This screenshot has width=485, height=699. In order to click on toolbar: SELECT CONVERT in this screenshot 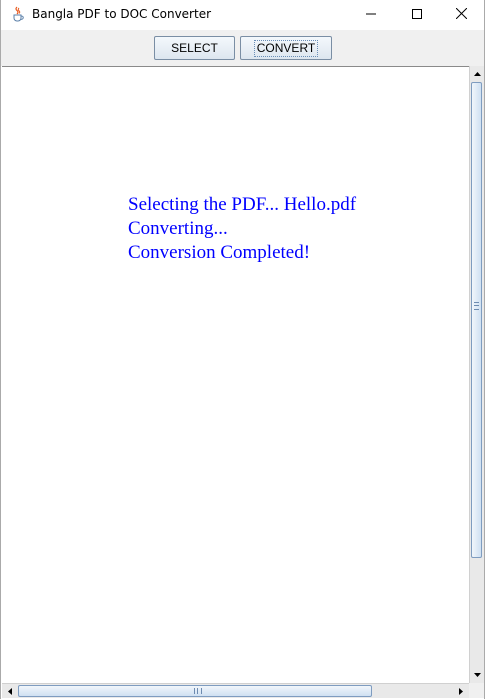, I will do `click(242, 48)`.